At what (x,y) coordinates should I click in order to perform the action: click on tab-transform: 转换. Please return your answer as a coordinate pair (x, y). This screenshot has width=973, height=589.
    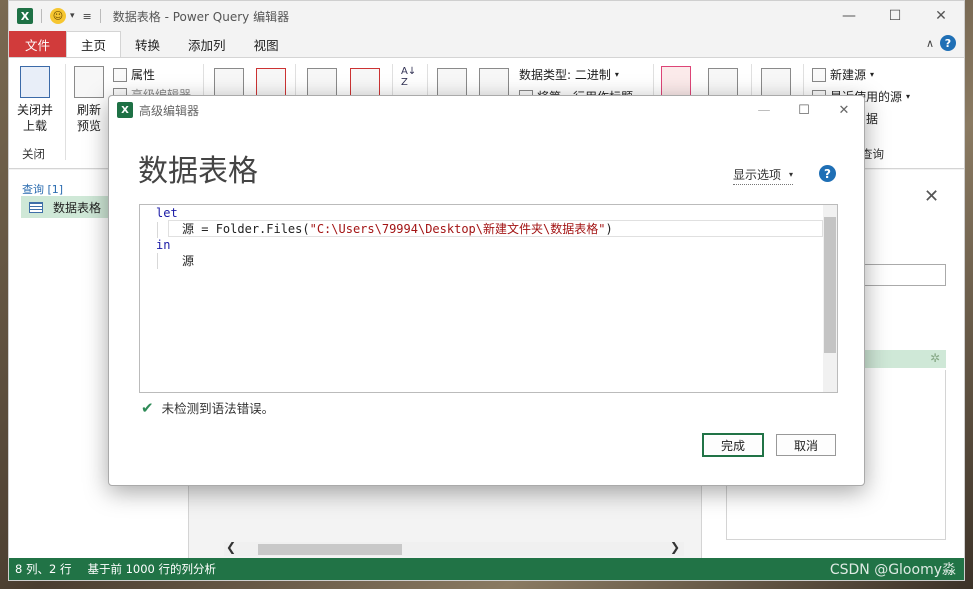
    Looking at the image, I should click on (147, 44).